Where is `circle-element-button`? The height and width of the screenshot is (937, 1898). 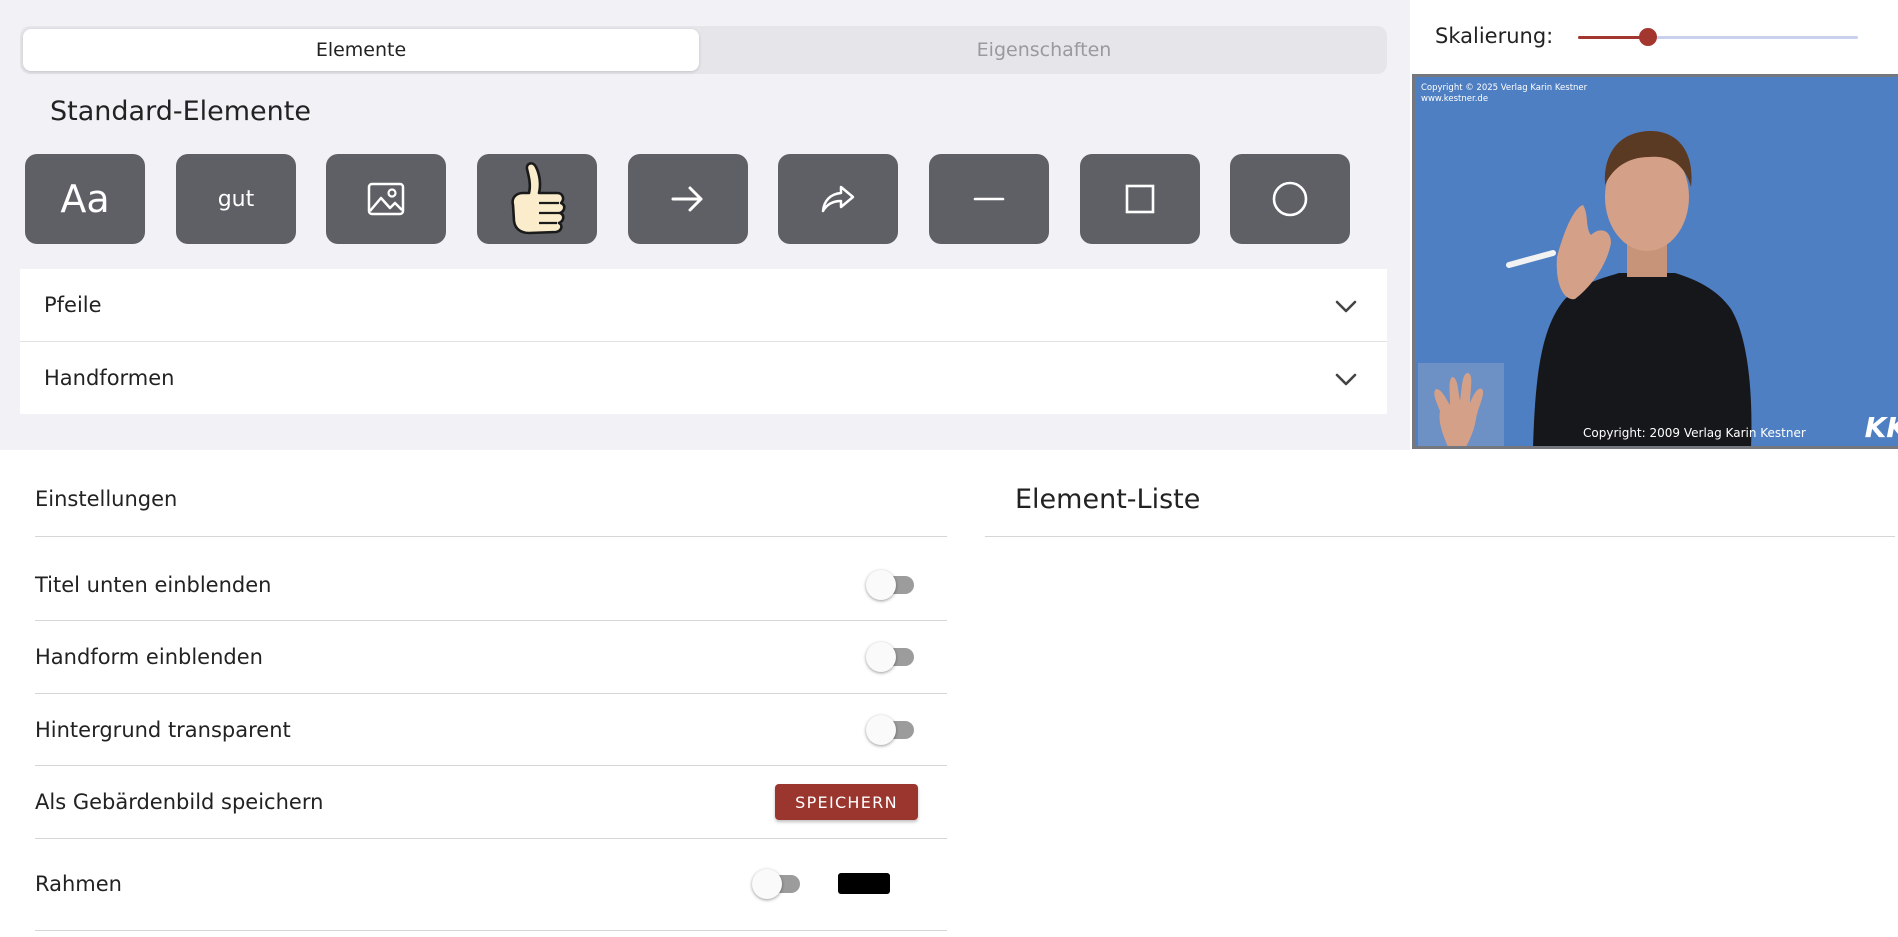
circle-element-button is located at coordinates (1290, 199).